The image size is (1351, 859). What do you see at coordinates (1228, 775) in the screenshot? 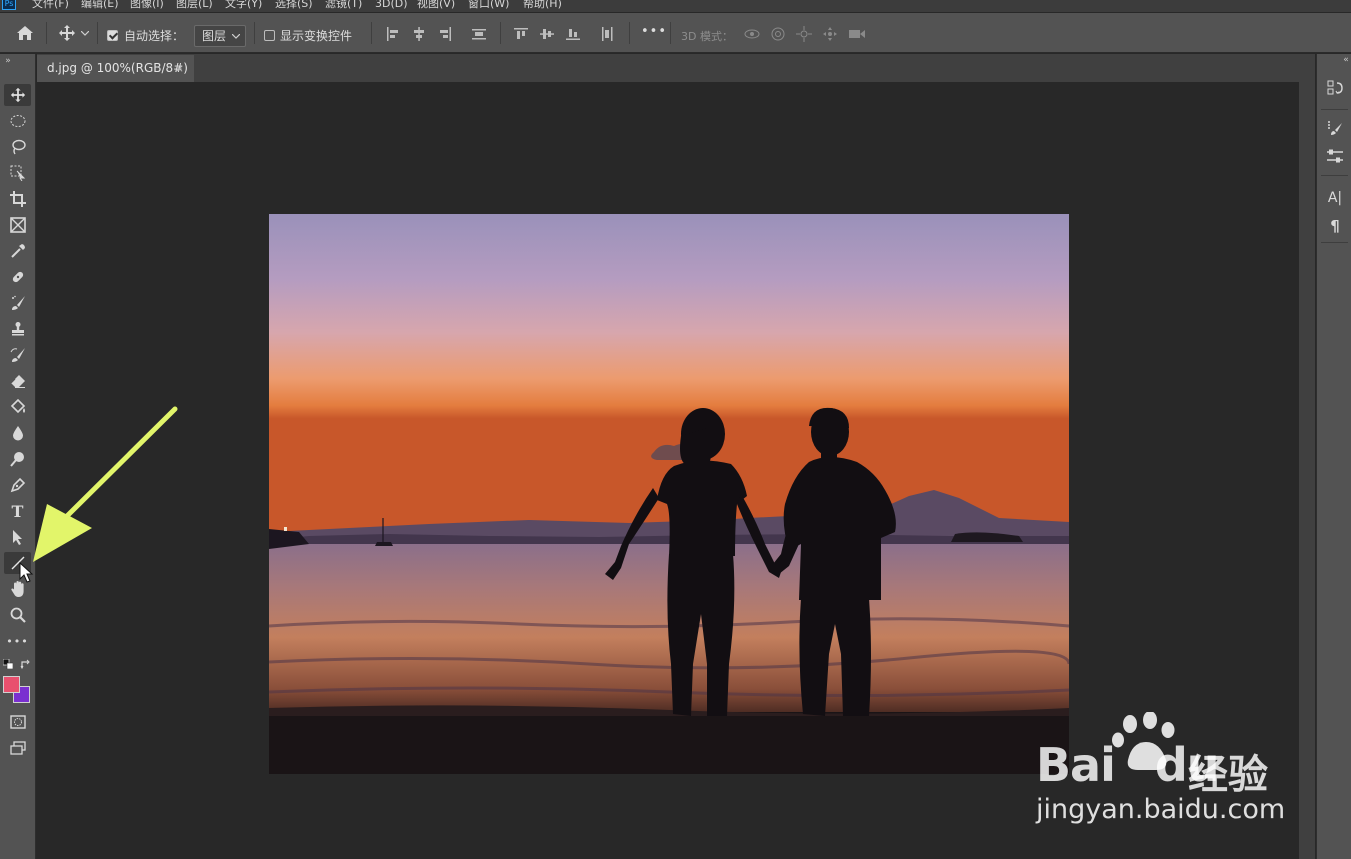
I see `watermark-chinese: 经验` at bounding box center [1228, 775].